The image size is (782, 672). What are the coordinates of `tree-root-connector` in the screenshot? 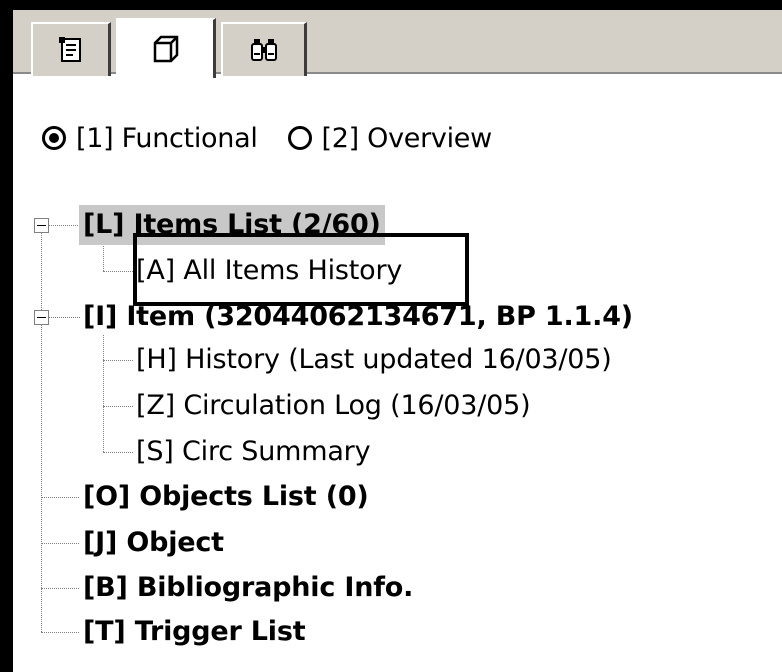 It's located at (41, 432).